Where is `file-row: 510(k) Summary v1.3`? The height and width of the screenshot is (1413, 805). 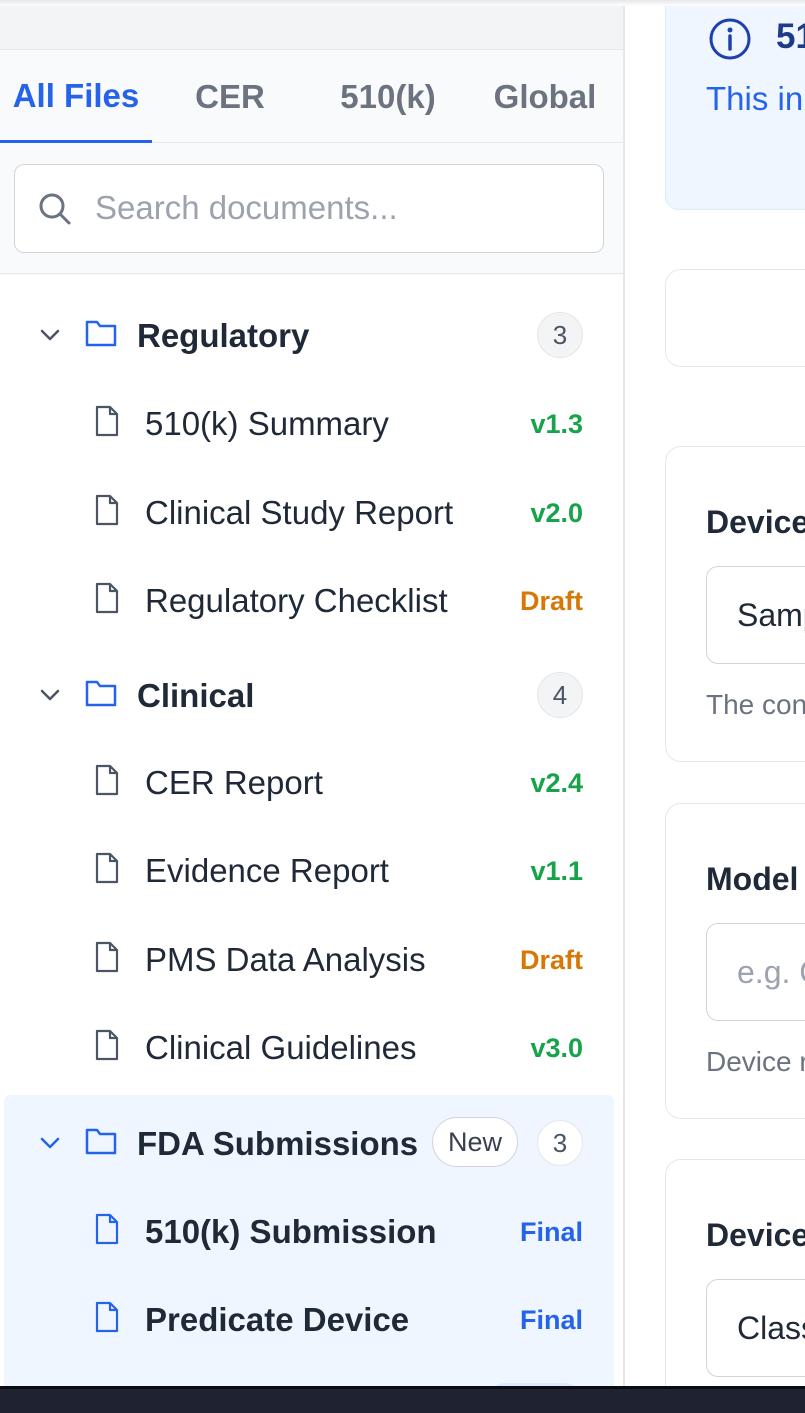 file-row: 510(k) Summary v1.3 is located at coordinates (311, 425).